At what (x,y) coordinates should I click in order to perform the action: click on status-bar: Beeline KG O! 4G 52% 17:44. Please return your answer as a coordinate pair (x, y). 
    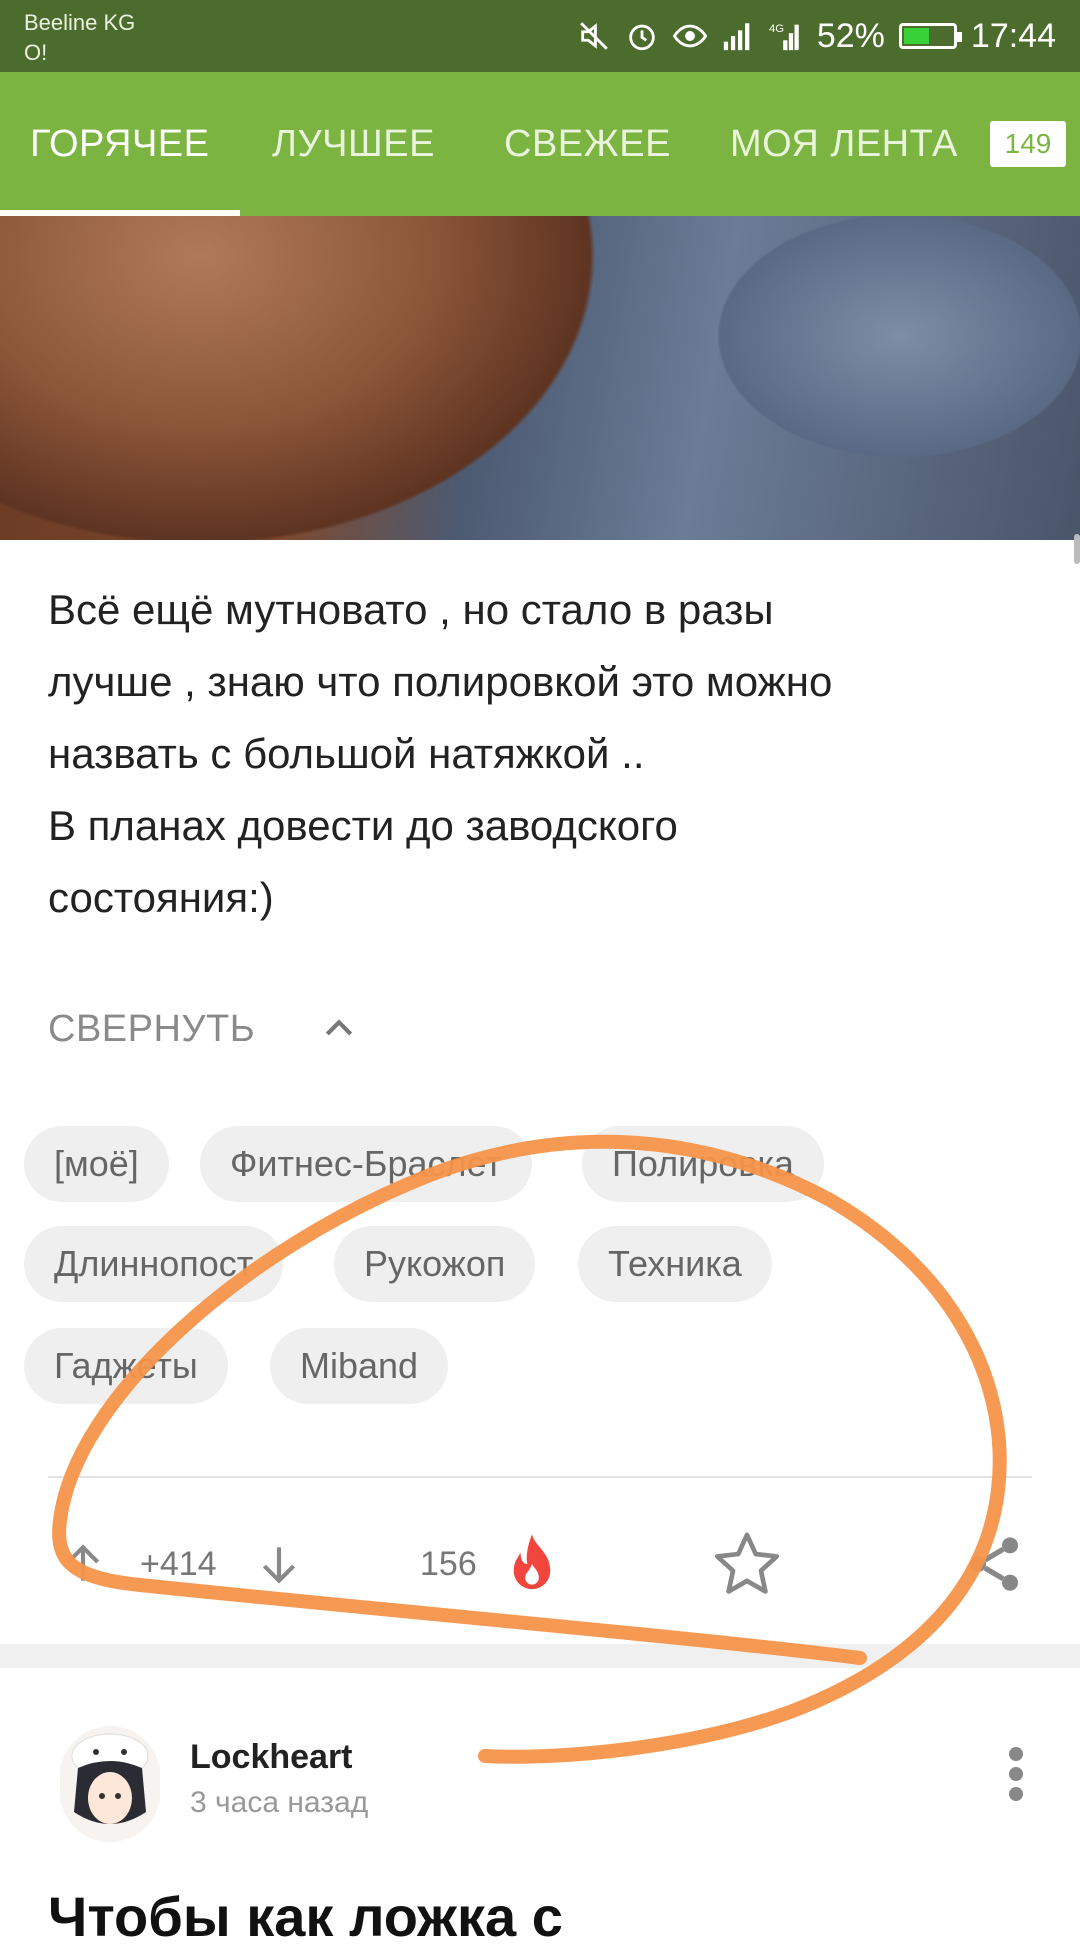
    Looking at the image, I should click on (540, 36).